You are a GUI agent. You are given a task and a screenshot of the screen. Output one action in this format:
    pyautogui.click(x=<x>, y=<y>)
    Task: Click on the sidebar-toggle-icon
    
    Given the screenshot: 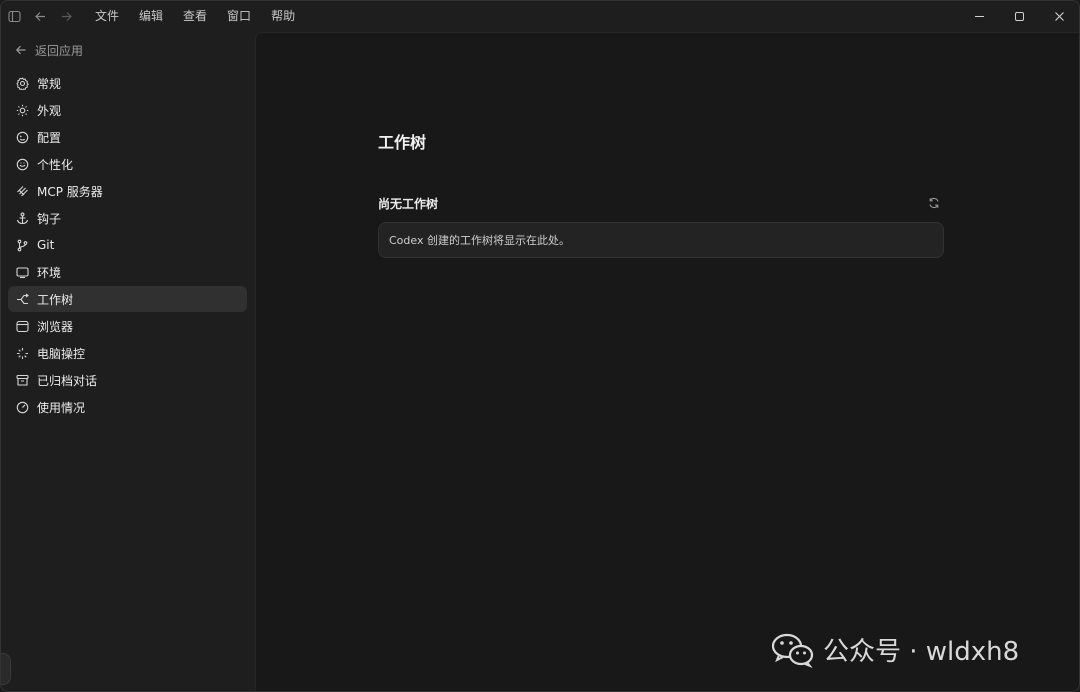 What is the action you would take?
    pyautogui.click(x=14, y=17)
    